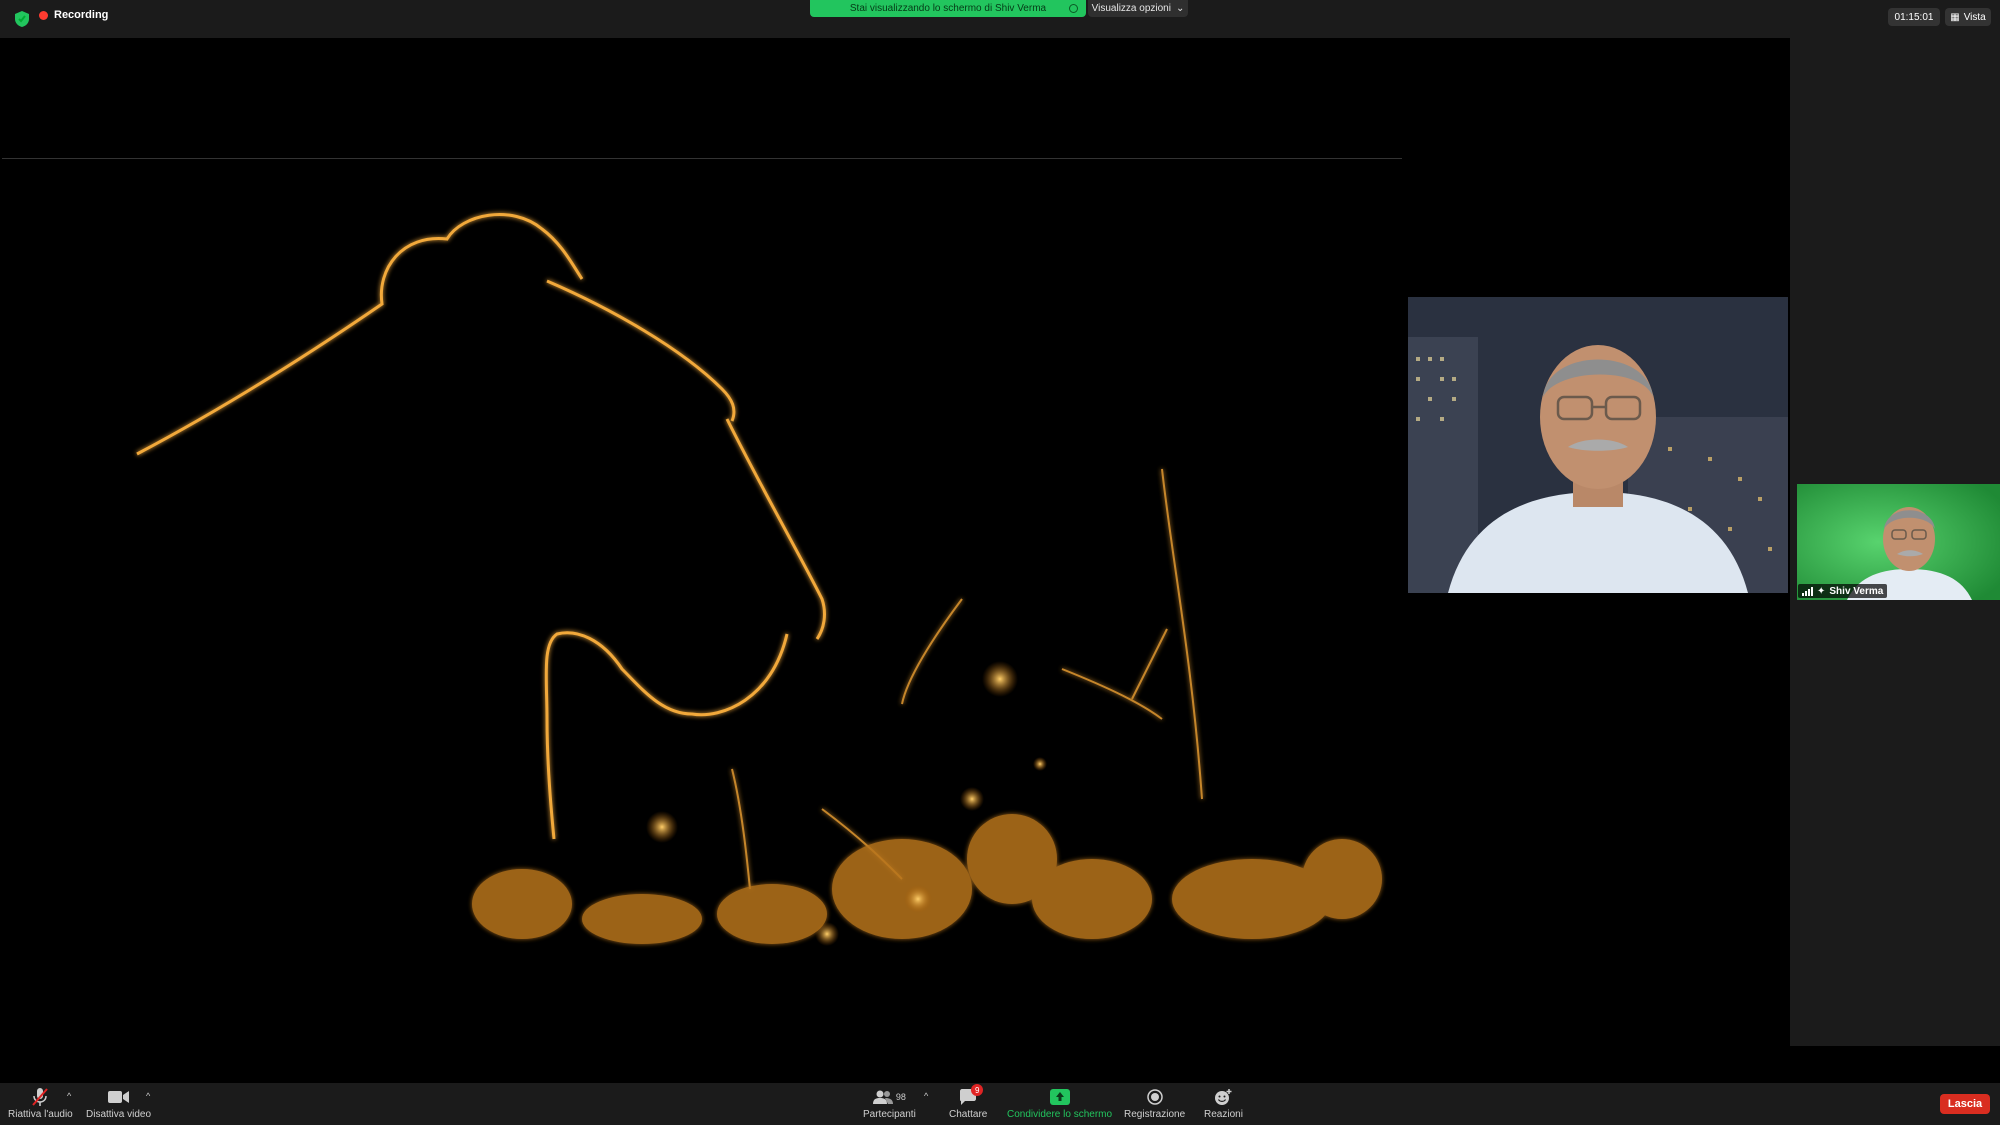 The height and width of the screenshot is (1125, 2000). I want to click on unmute-audio-button: Riattiva l'audio, so click(40, 1103).